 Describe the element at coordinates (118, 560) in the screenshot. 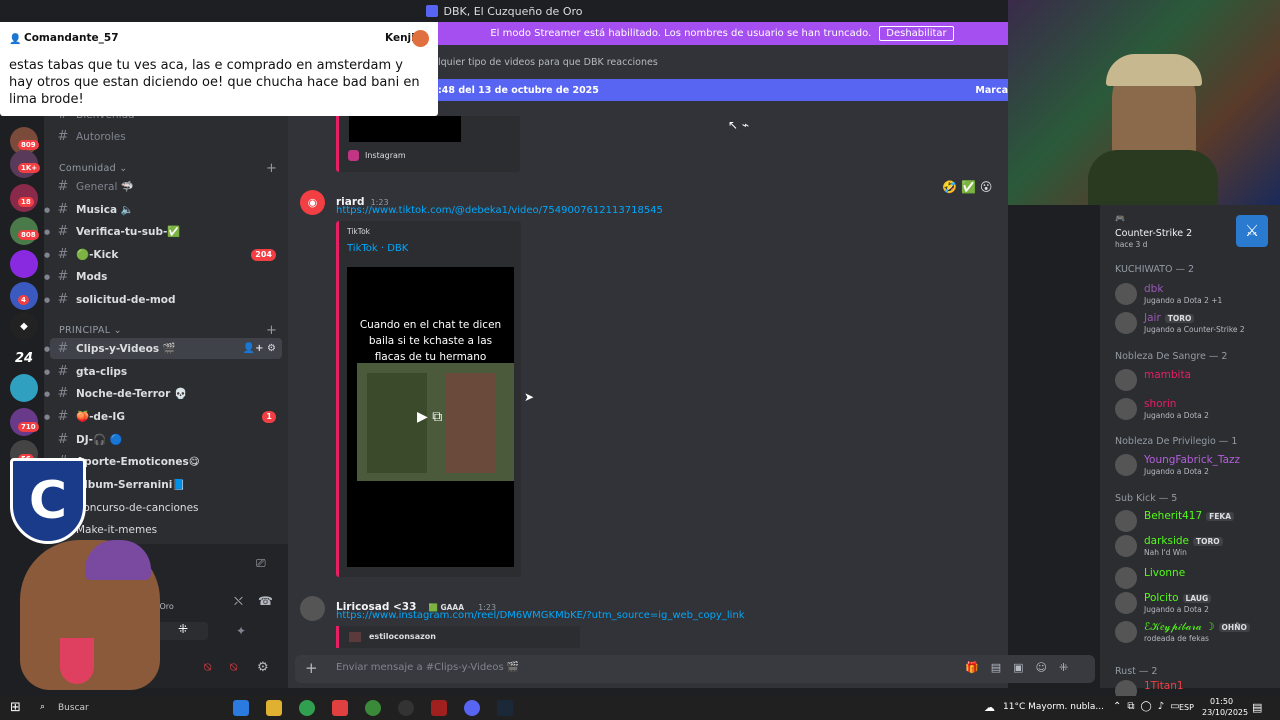

I see `mascot-beanie` at that location.